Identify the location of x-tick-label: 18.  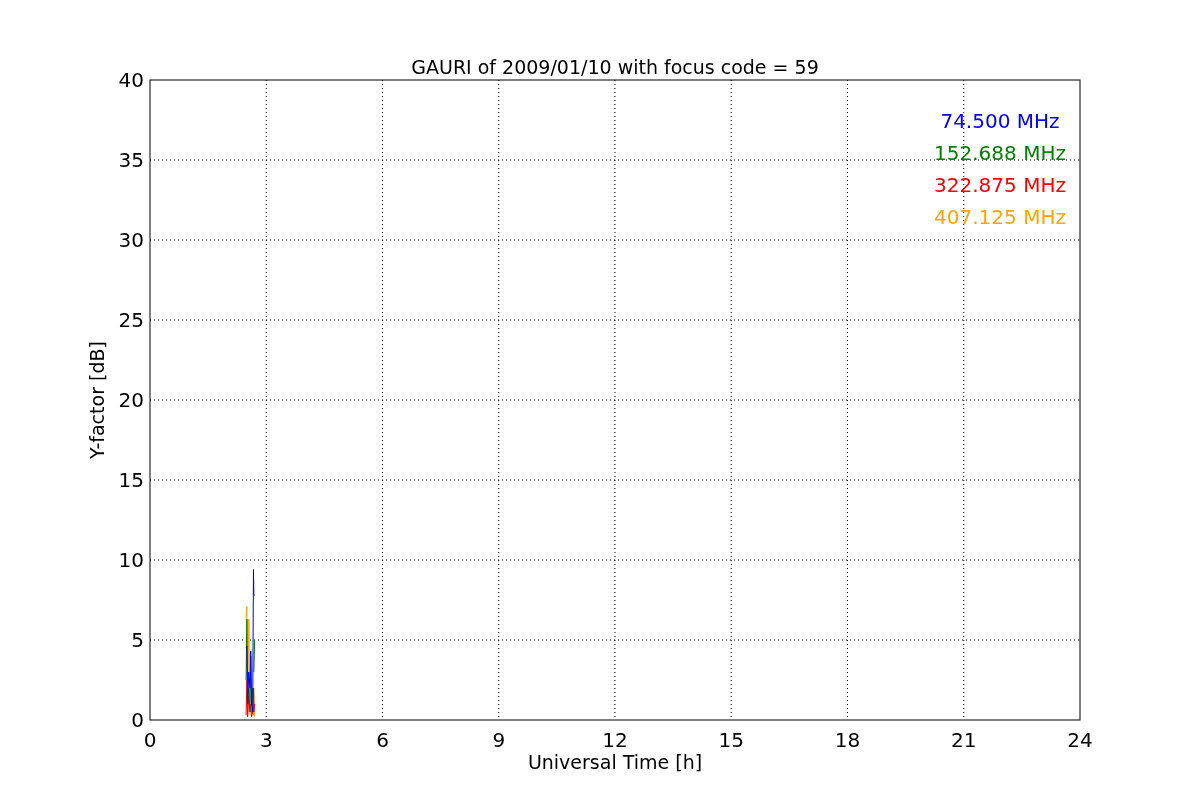
(847, 740).